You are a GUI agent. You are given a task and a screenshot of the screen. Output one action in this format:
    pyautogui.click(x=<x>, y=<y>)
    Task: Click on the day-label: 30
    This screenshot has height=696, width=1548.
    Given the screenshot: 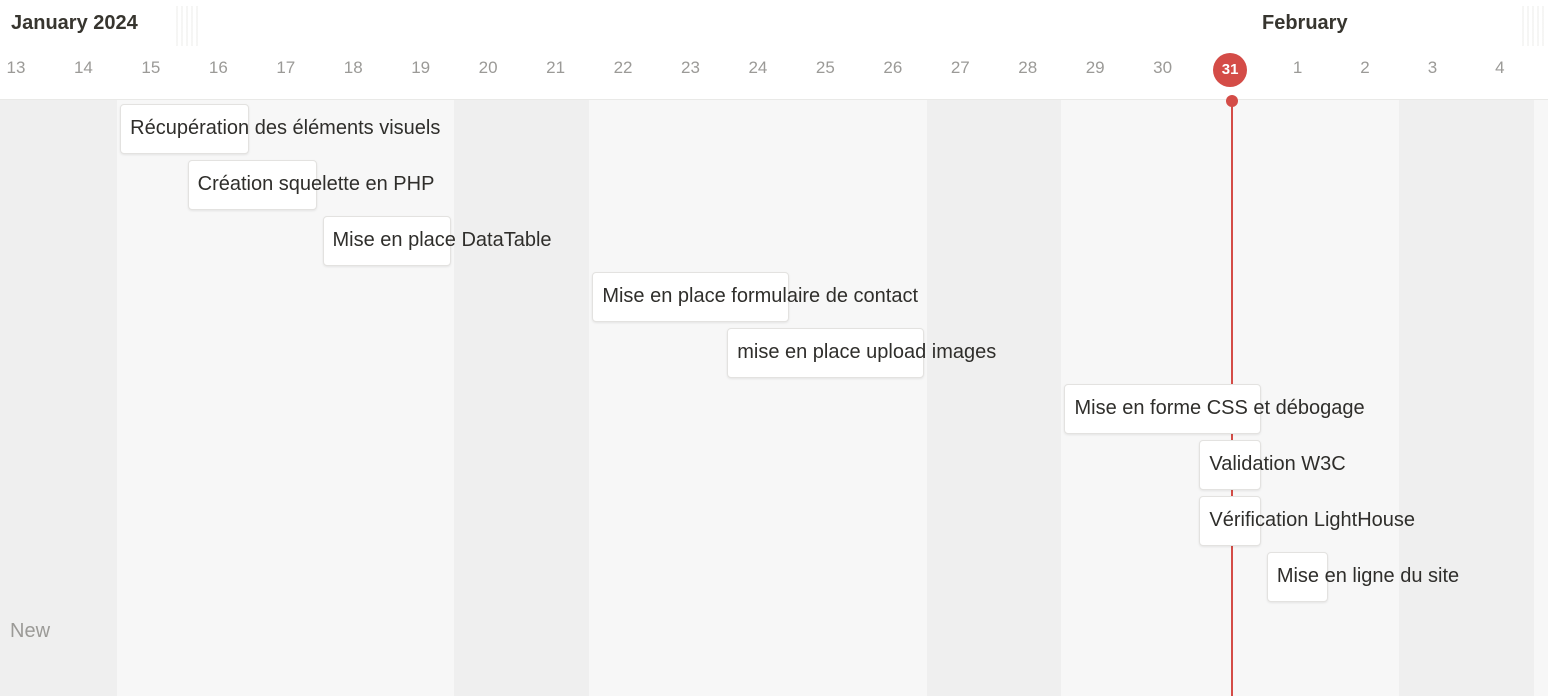 What is the action you would take?
    pyautogui.click(x=1163, y=67)
    